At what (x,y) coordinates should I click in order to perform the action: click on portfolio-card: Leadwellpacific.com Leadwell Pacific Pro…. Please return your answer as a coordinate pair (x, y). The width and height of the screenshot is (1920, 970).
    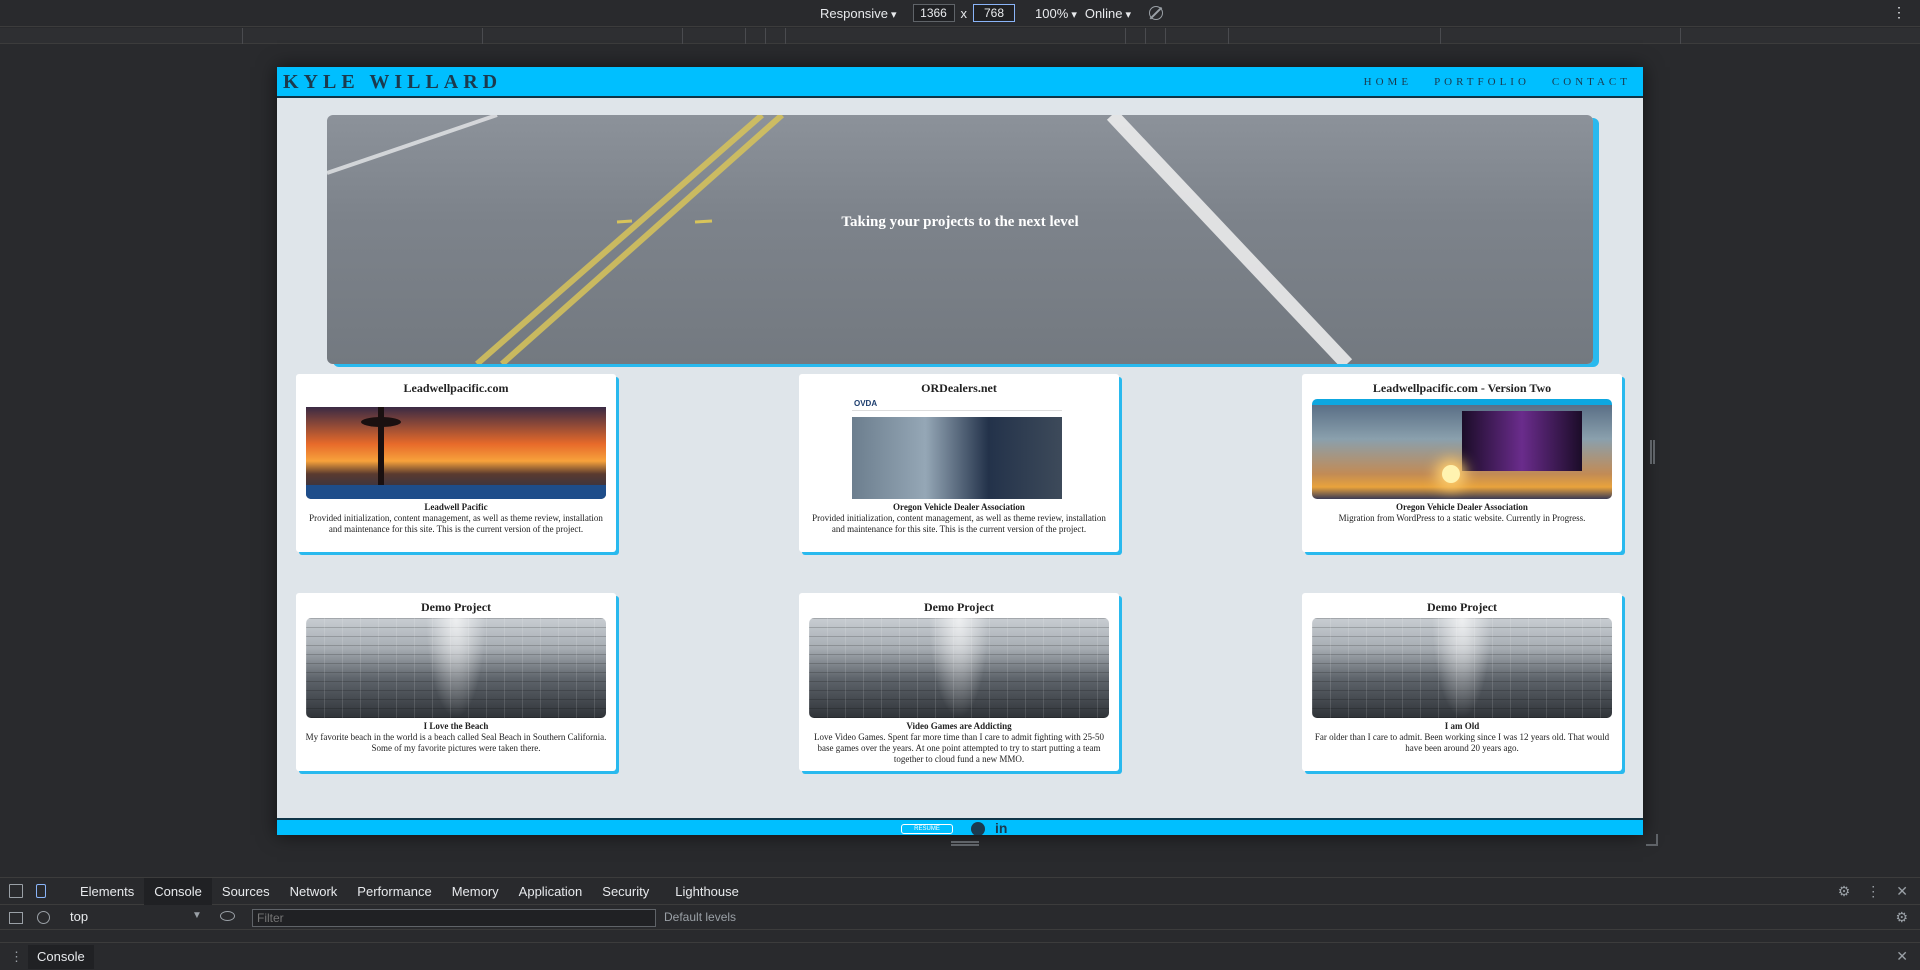
    Looking at the image, I should click on (456, 463).